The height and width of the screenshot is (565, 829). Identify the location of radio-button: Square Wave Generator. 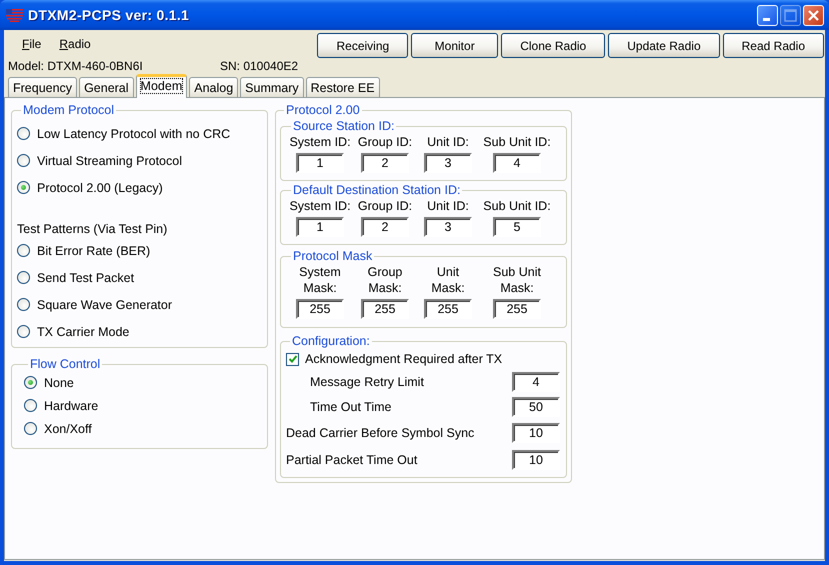
(94, 304).